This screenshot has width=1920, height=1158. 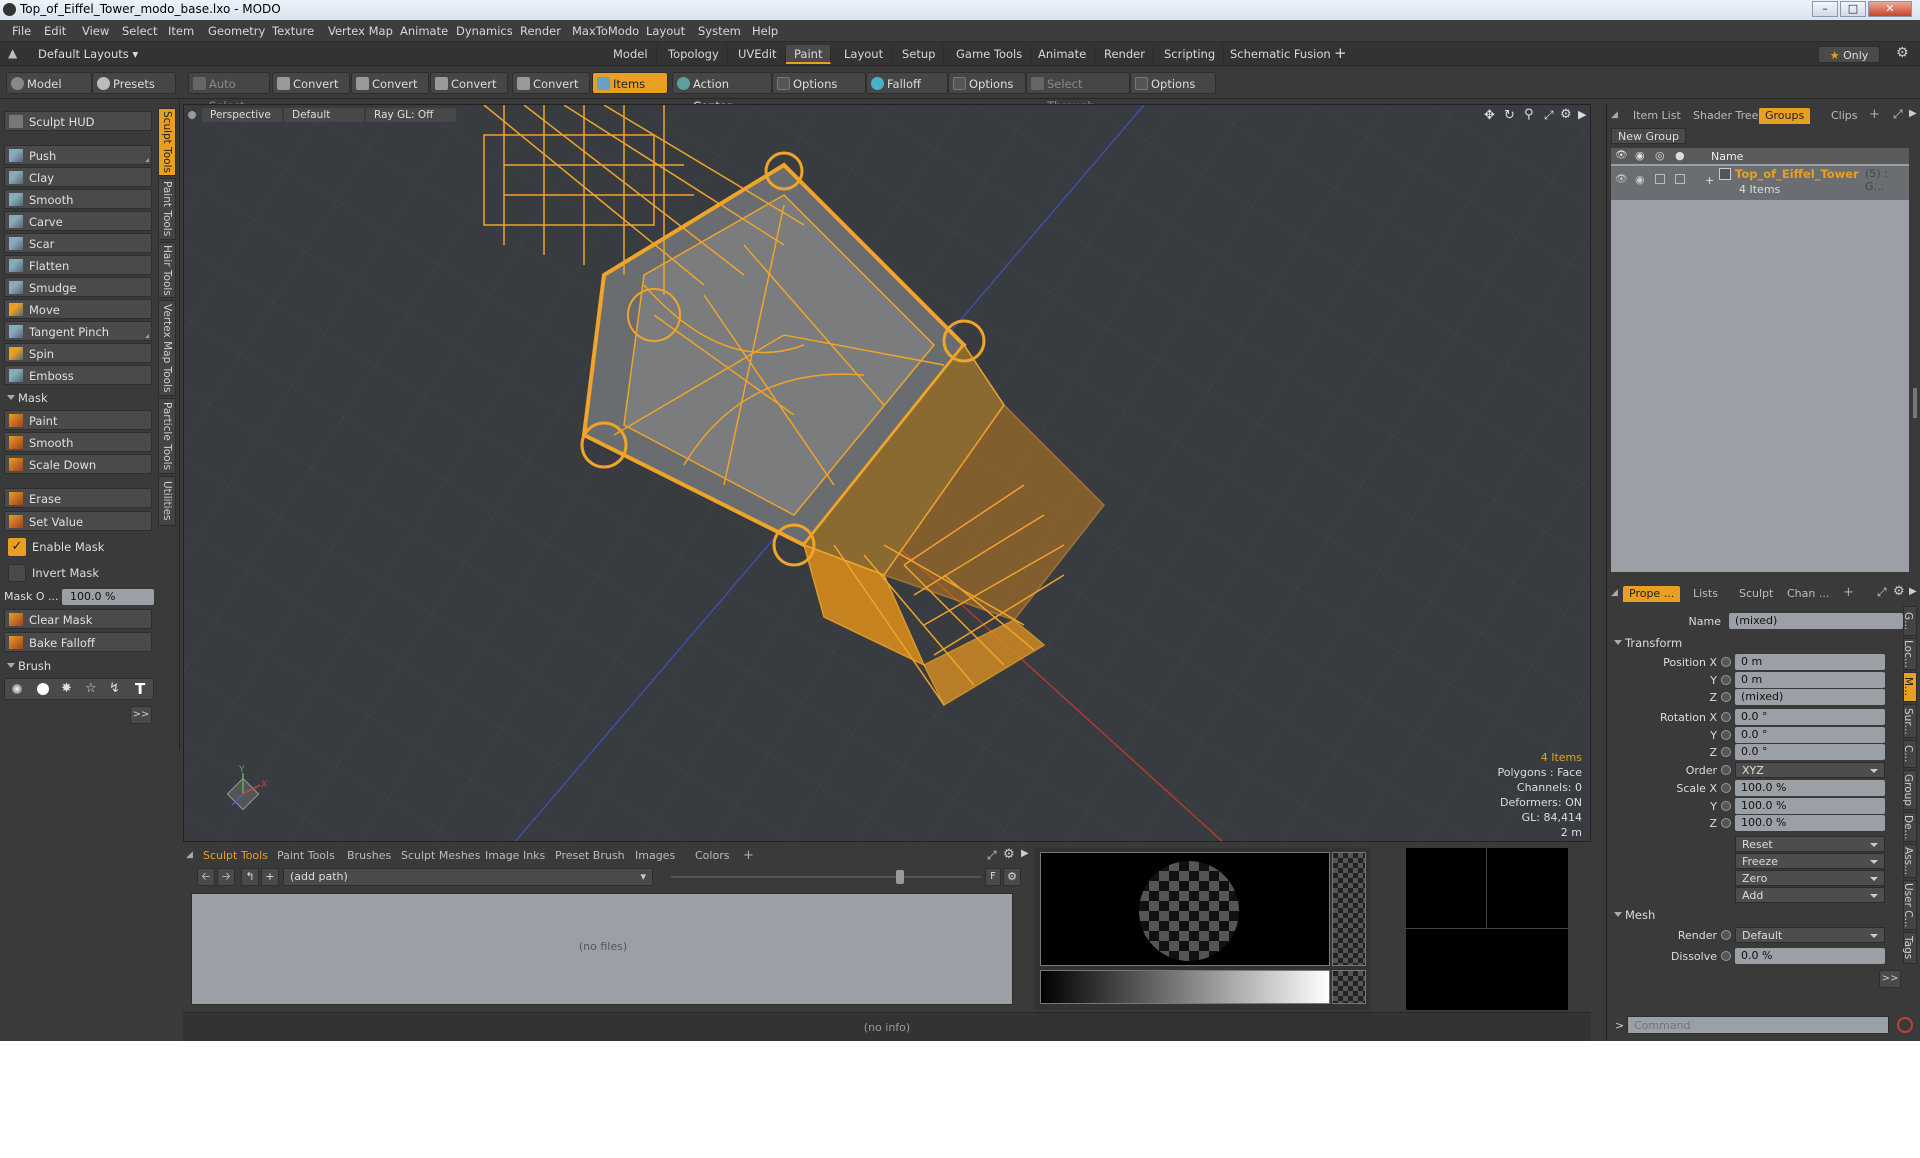 What do you see at coordinates (1686, 643) in the screenshot?
I see `transform-section: Transform` at bounding box center [1686, 643].